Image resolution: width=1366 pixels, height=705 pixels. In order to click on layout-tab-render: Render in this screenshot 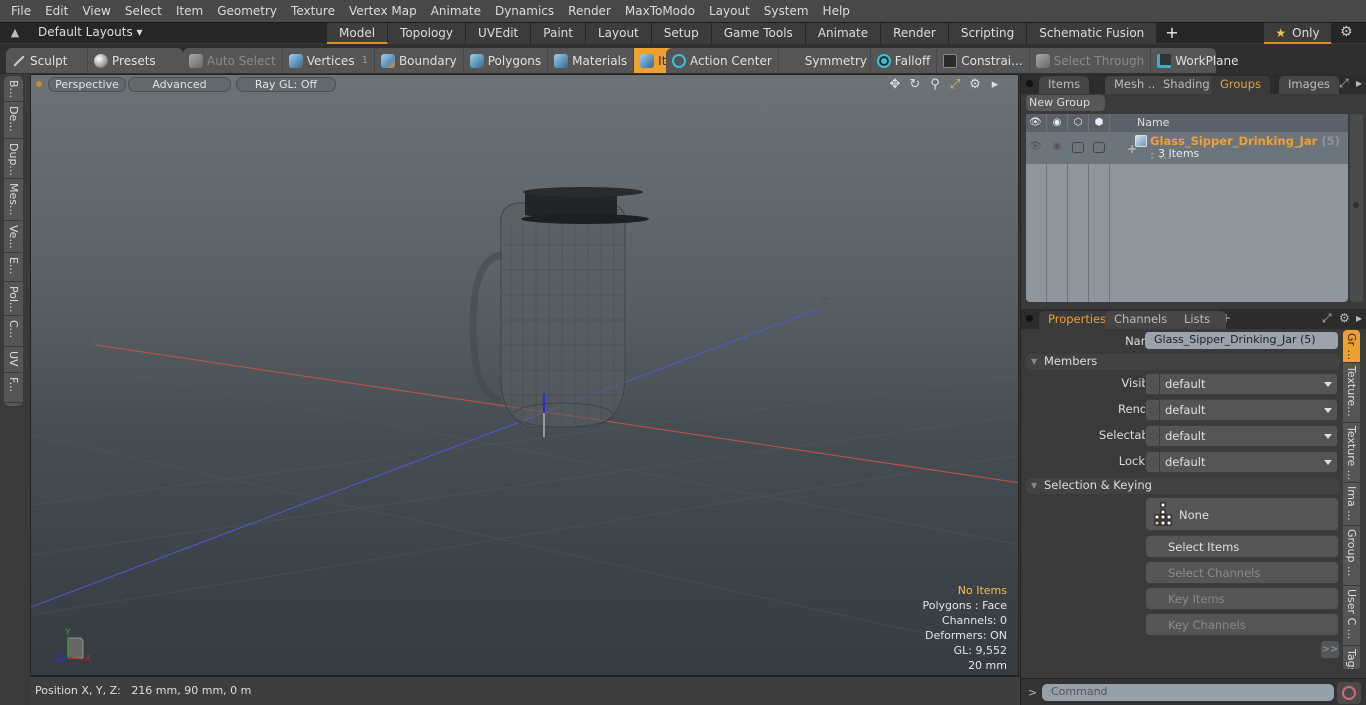, I will do `click(915, 33)`.